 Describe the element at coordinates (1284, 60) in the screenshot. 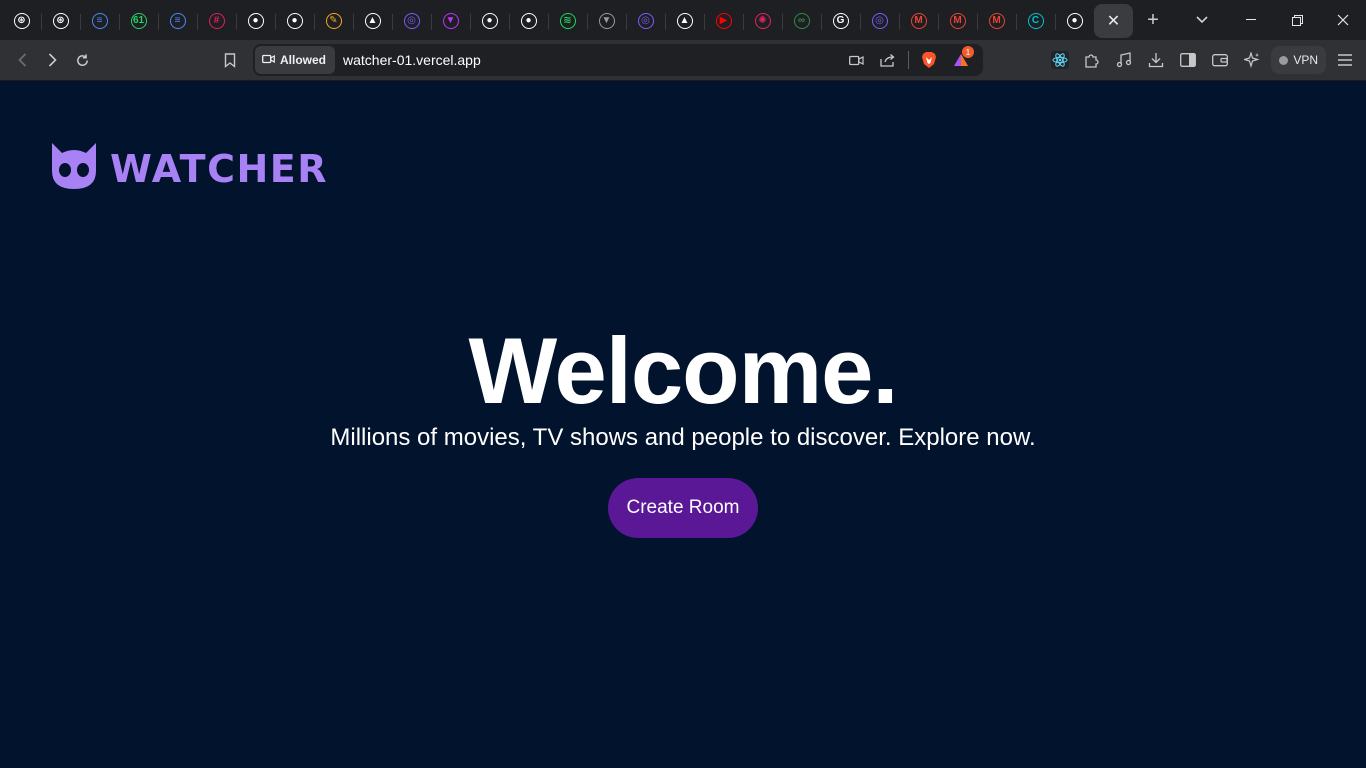

I see `vpn-status-dot` at that location.